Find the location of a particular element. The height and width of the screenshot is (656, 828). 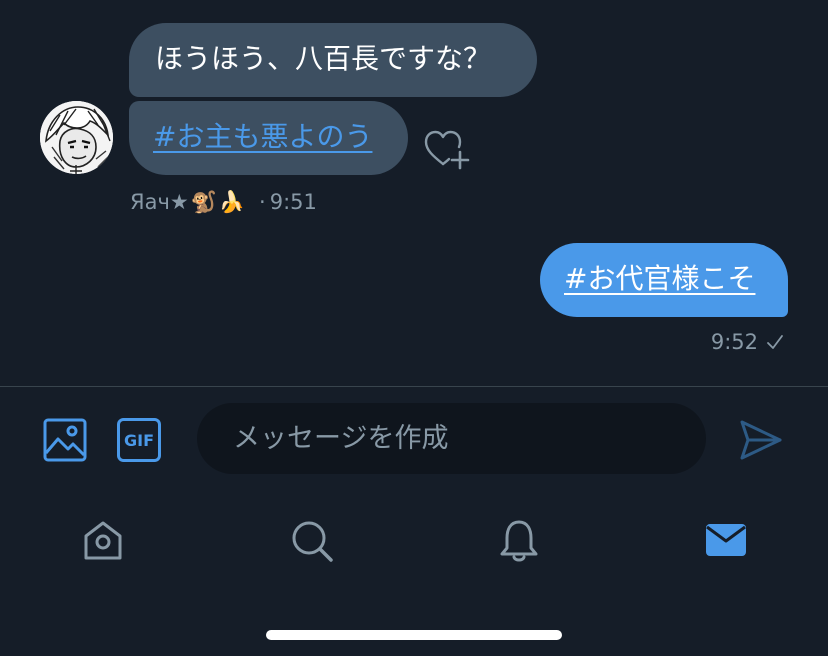

tab-messages is located at coordinates (726, 540).